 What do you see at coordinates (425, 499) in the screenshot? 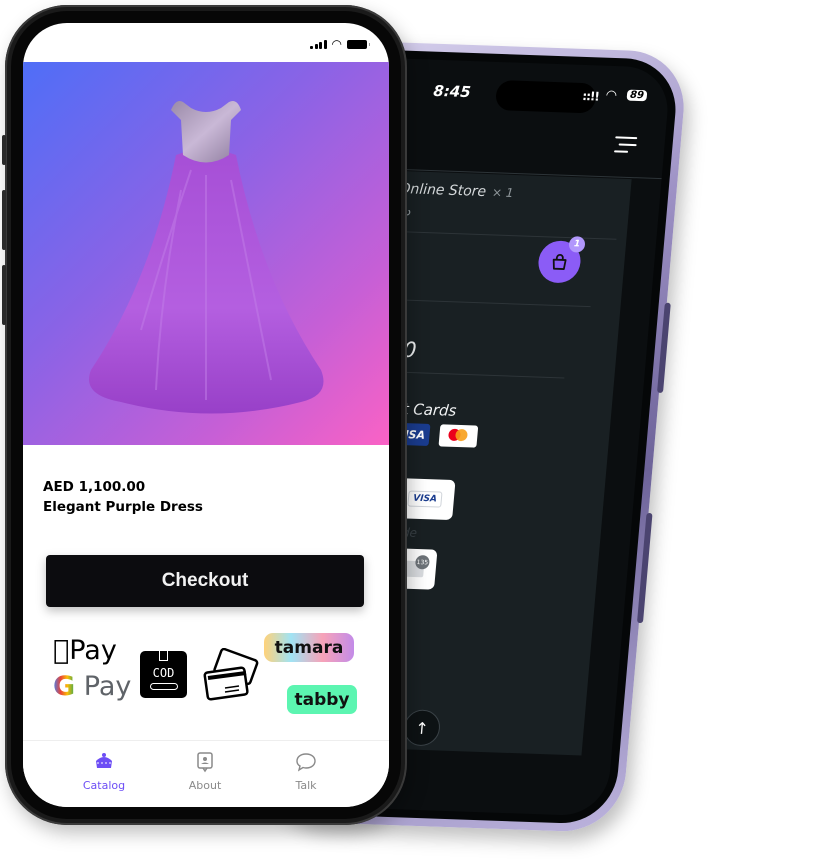
I see `visa-tag: VISA` at bounding box center [425, 499].